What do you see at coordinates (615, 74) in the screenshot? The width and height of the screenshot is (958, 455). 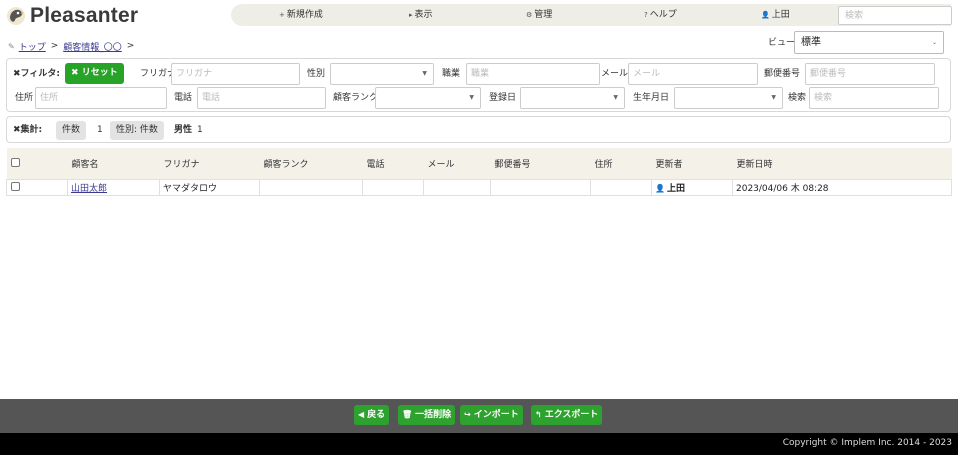 I see `mail-label: メール` at bounding box center [615, 74].